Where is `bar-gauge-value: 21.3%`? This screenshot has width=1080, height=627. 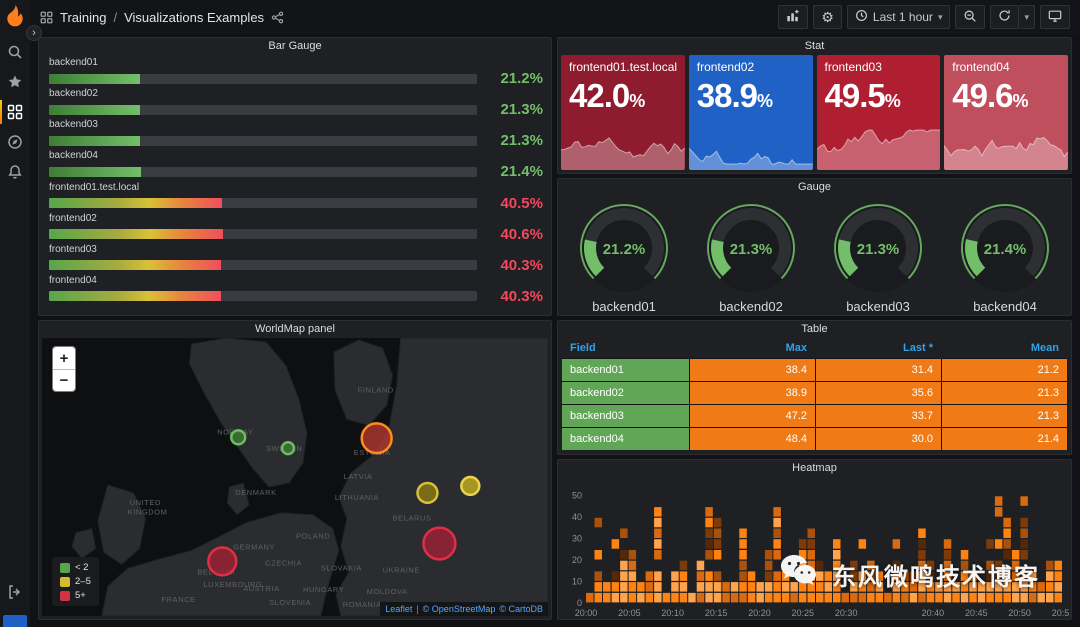
bar-gauge-value: 21.3% is located at coordinates (521, 141).